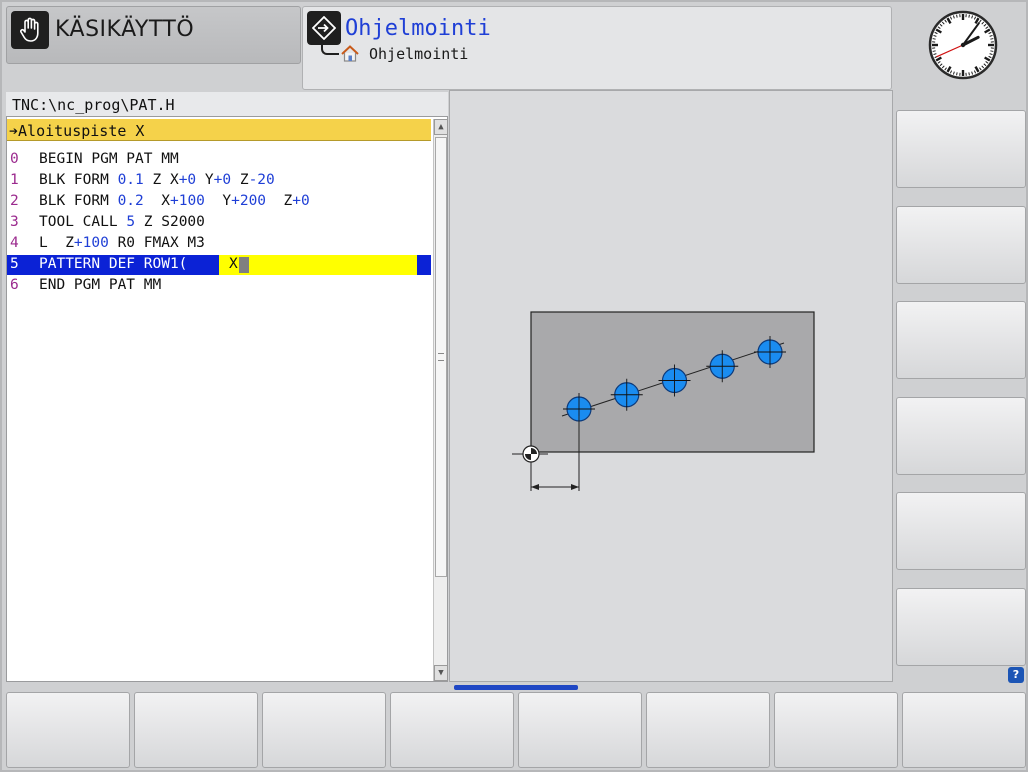  What do you see at coordinates (219, 160) in the screenshot?
I see `program-line: 0 BEGIN PGM PAT MM` at bounding box center [219, 160].